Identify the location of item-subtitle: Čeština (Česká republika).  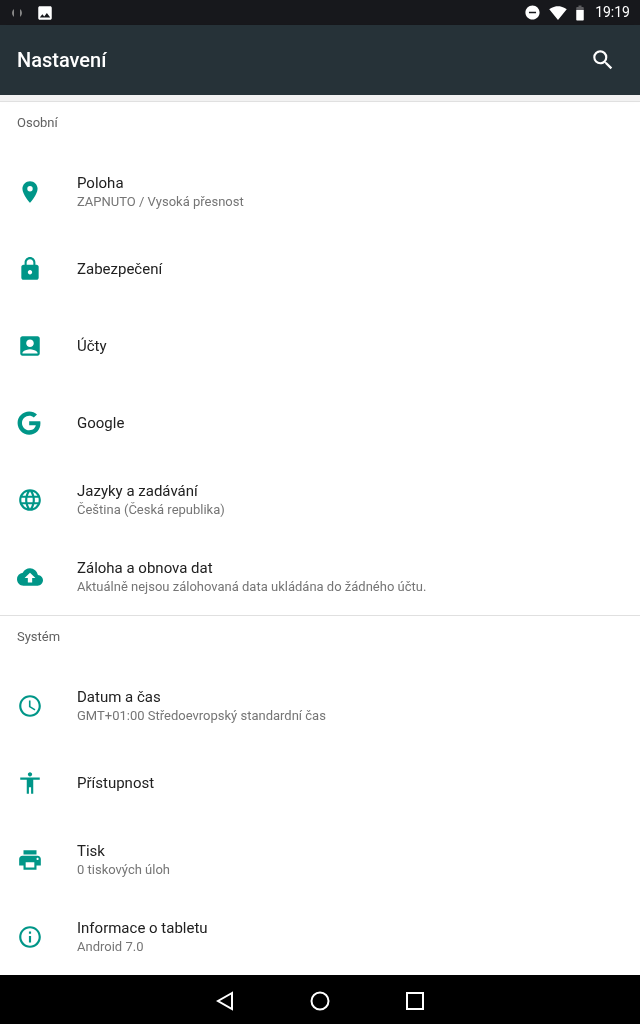
(151, 509).